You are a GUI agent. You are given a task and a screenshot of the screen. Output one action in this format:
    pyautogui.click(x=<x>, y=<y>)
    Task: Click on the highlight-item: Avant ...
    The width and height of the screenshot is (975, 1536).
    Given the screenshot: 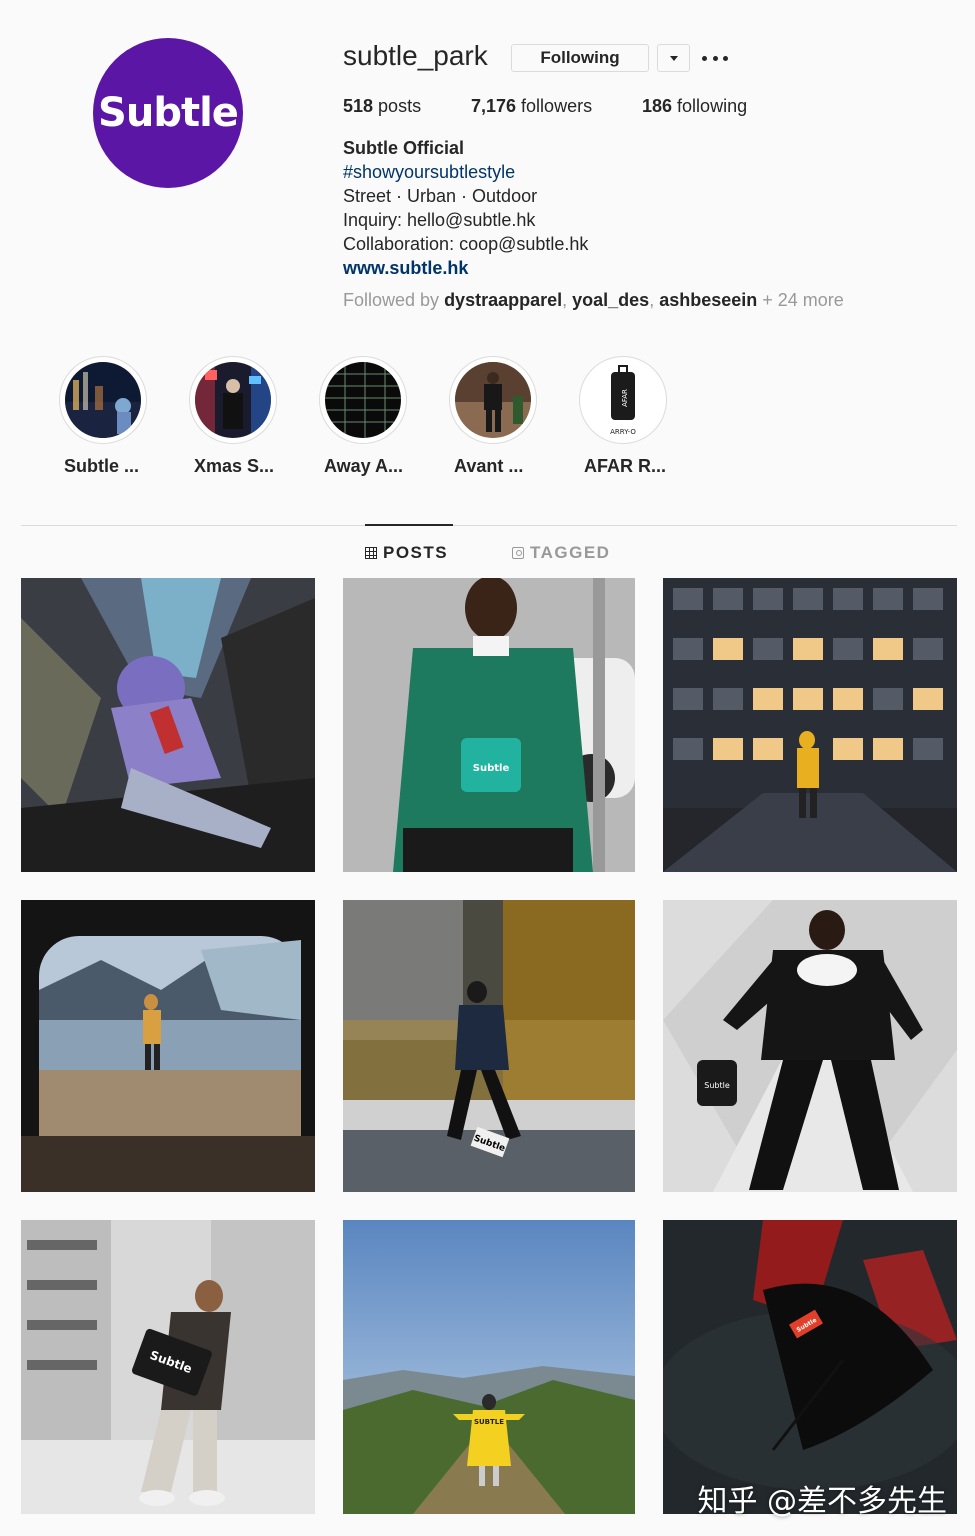 What is the action you would take?
    pyautogui.click(x=493, y=416)
    